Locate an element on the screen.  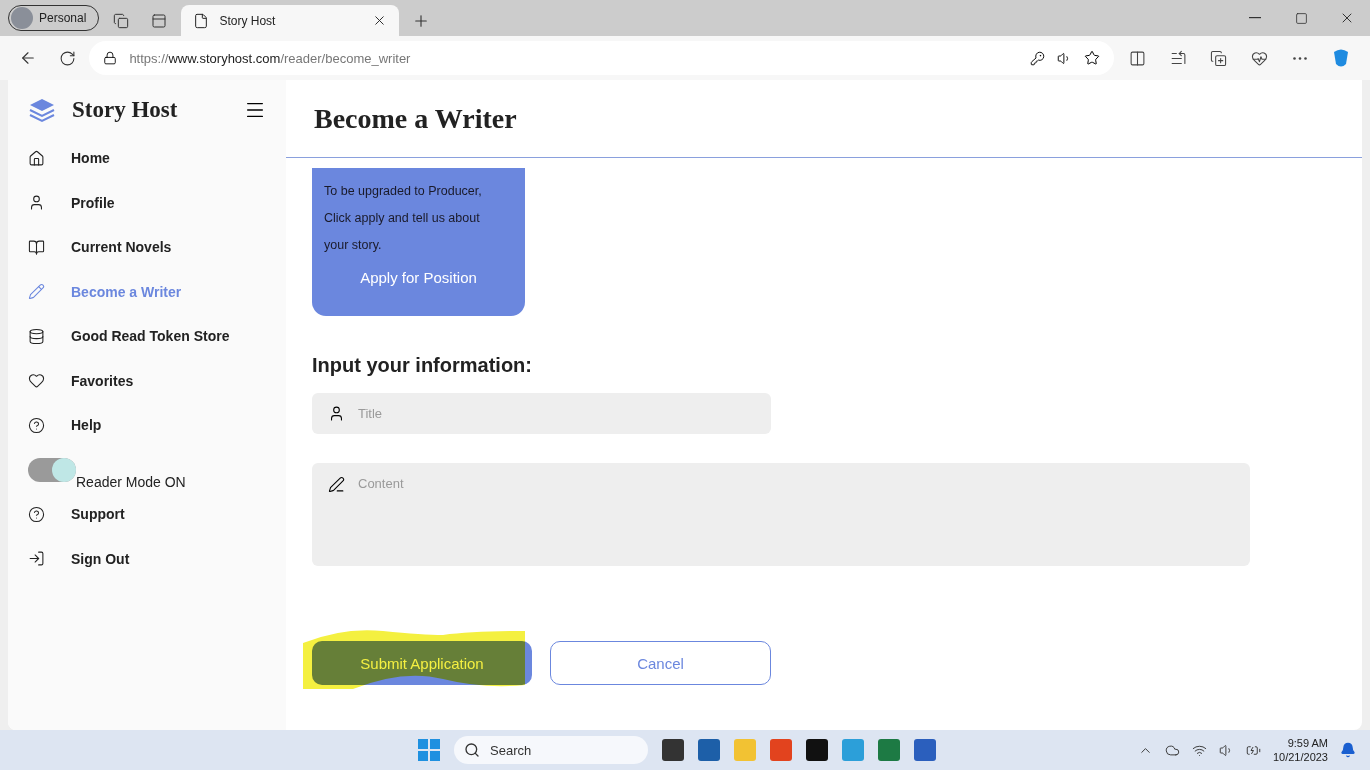
more-icon is located at coordinates (1300, 58).